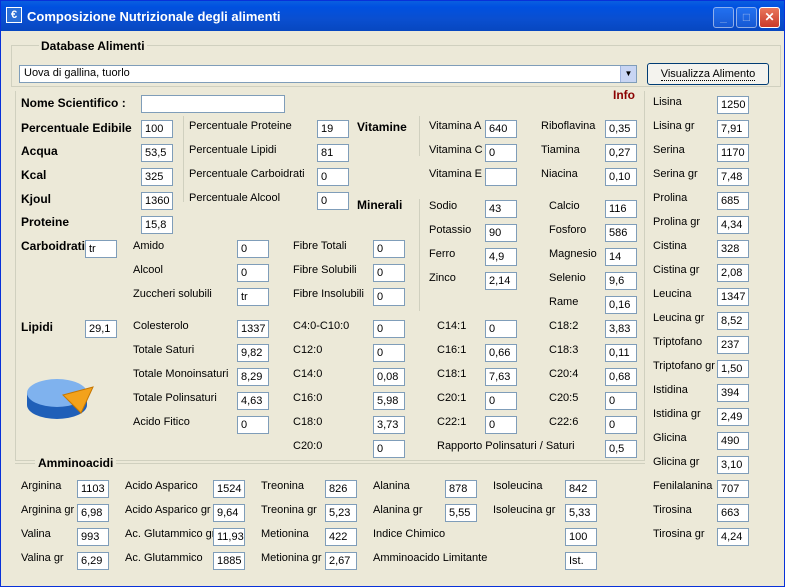 The height and width of the screenshot is (587, 785). Describe the element at coordinates (581, 561) in the screenshot. I see `amminoacido-limitante-field: Ist.` at that location.